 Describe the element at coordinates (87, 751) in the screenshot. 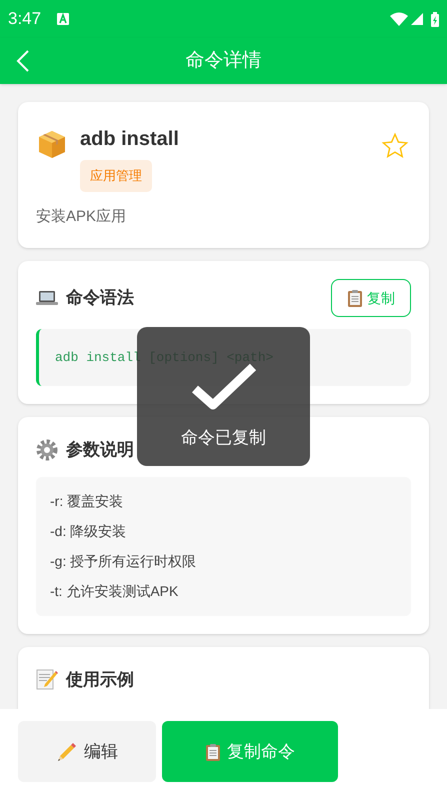

I see `edit-button: 编辑` at that location.